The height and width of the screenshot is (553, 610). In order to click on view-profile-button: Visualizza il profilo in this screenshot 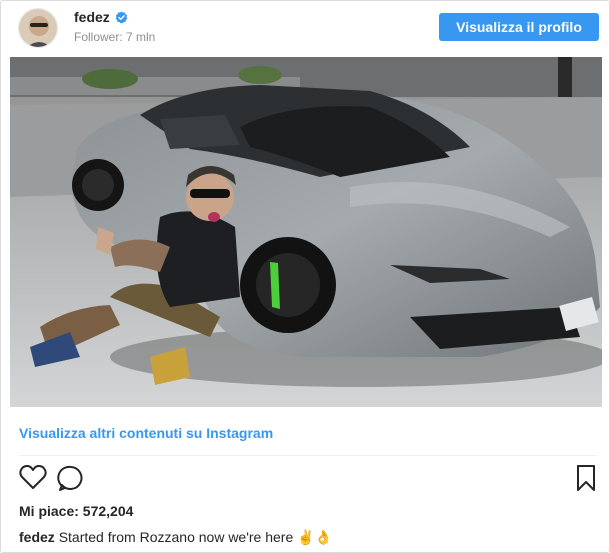, I will do `click(519, 27)`.